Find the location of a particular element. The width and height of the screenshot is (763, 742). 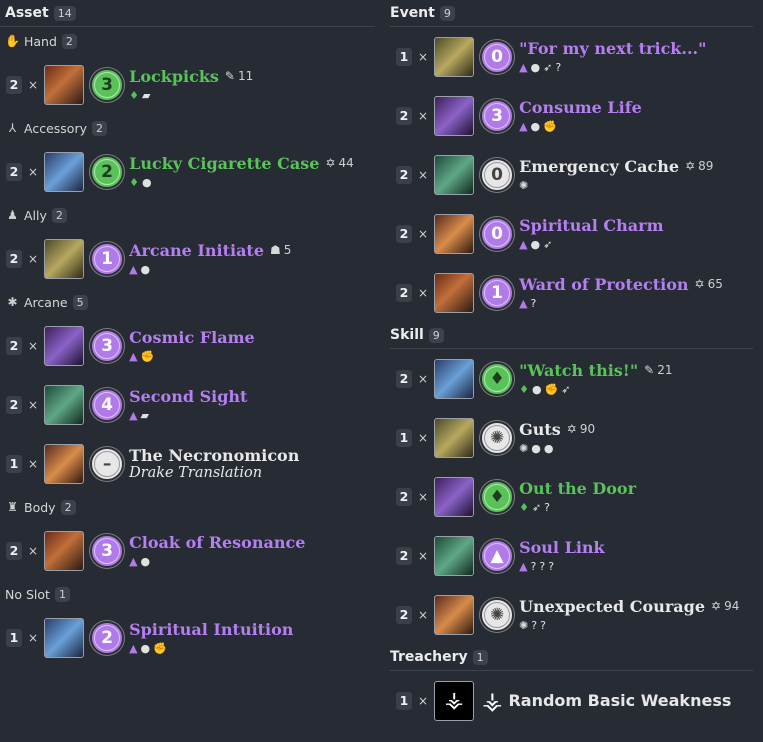

skill-icons: ▲ ● ✊ is located at coordinates (211, 649).